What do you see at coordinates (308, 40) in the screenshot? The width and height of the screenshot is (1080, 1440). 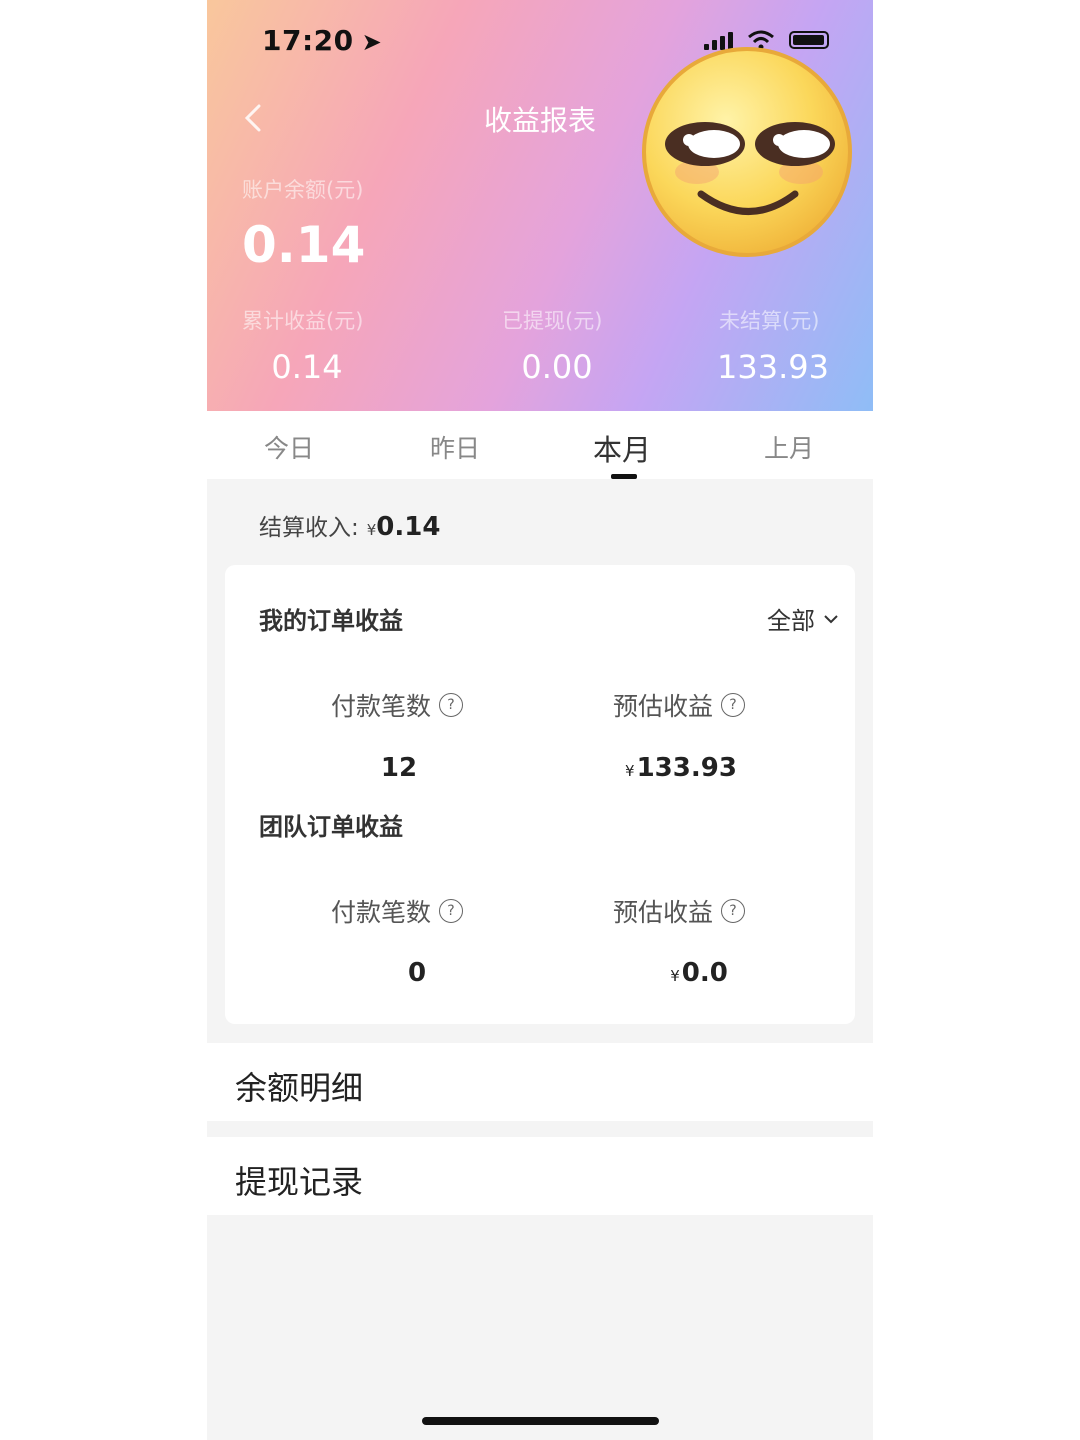 I see `status-time-text: 17:20` at bounding box center [308, 40].